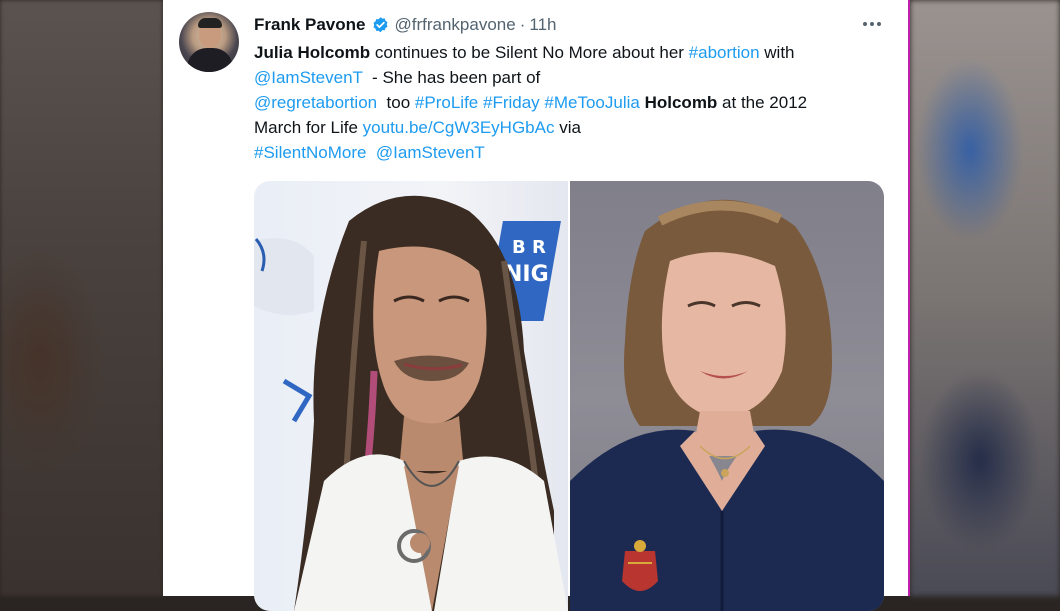 Image resolution: width=1060 pixels, height=611 pixels. Describe the element at coordinates (777, 52) in the screenshot. I see `text-segment: with` at that location.